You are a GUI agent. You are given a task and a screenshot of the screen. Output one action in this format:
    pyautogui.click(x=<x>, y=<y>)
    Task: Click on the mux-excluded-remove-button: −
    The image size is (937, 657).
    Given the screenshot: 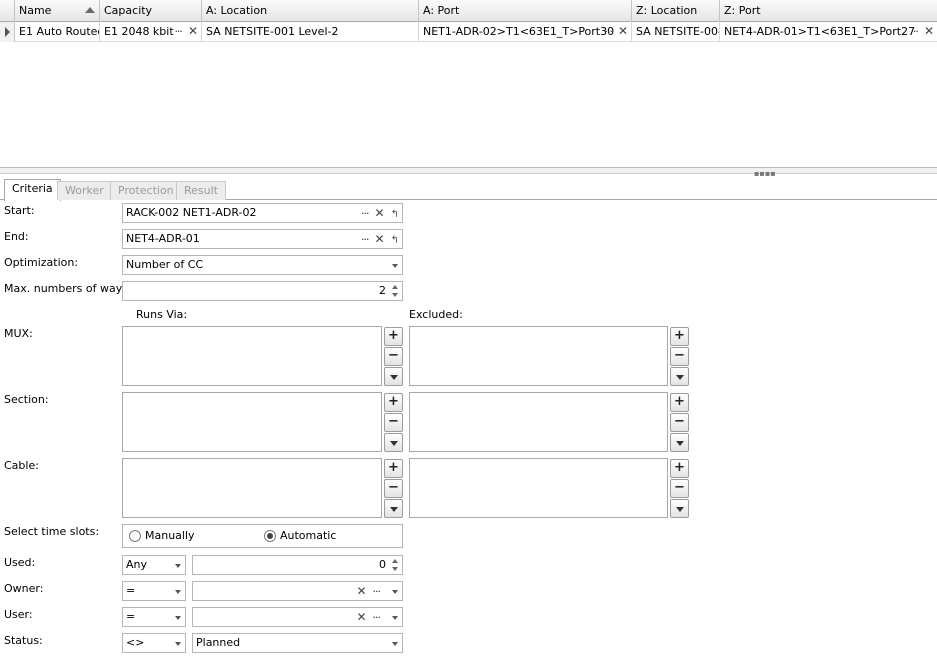 What is the action you would take?
    pyautogui.click(x=679, y=356)
    